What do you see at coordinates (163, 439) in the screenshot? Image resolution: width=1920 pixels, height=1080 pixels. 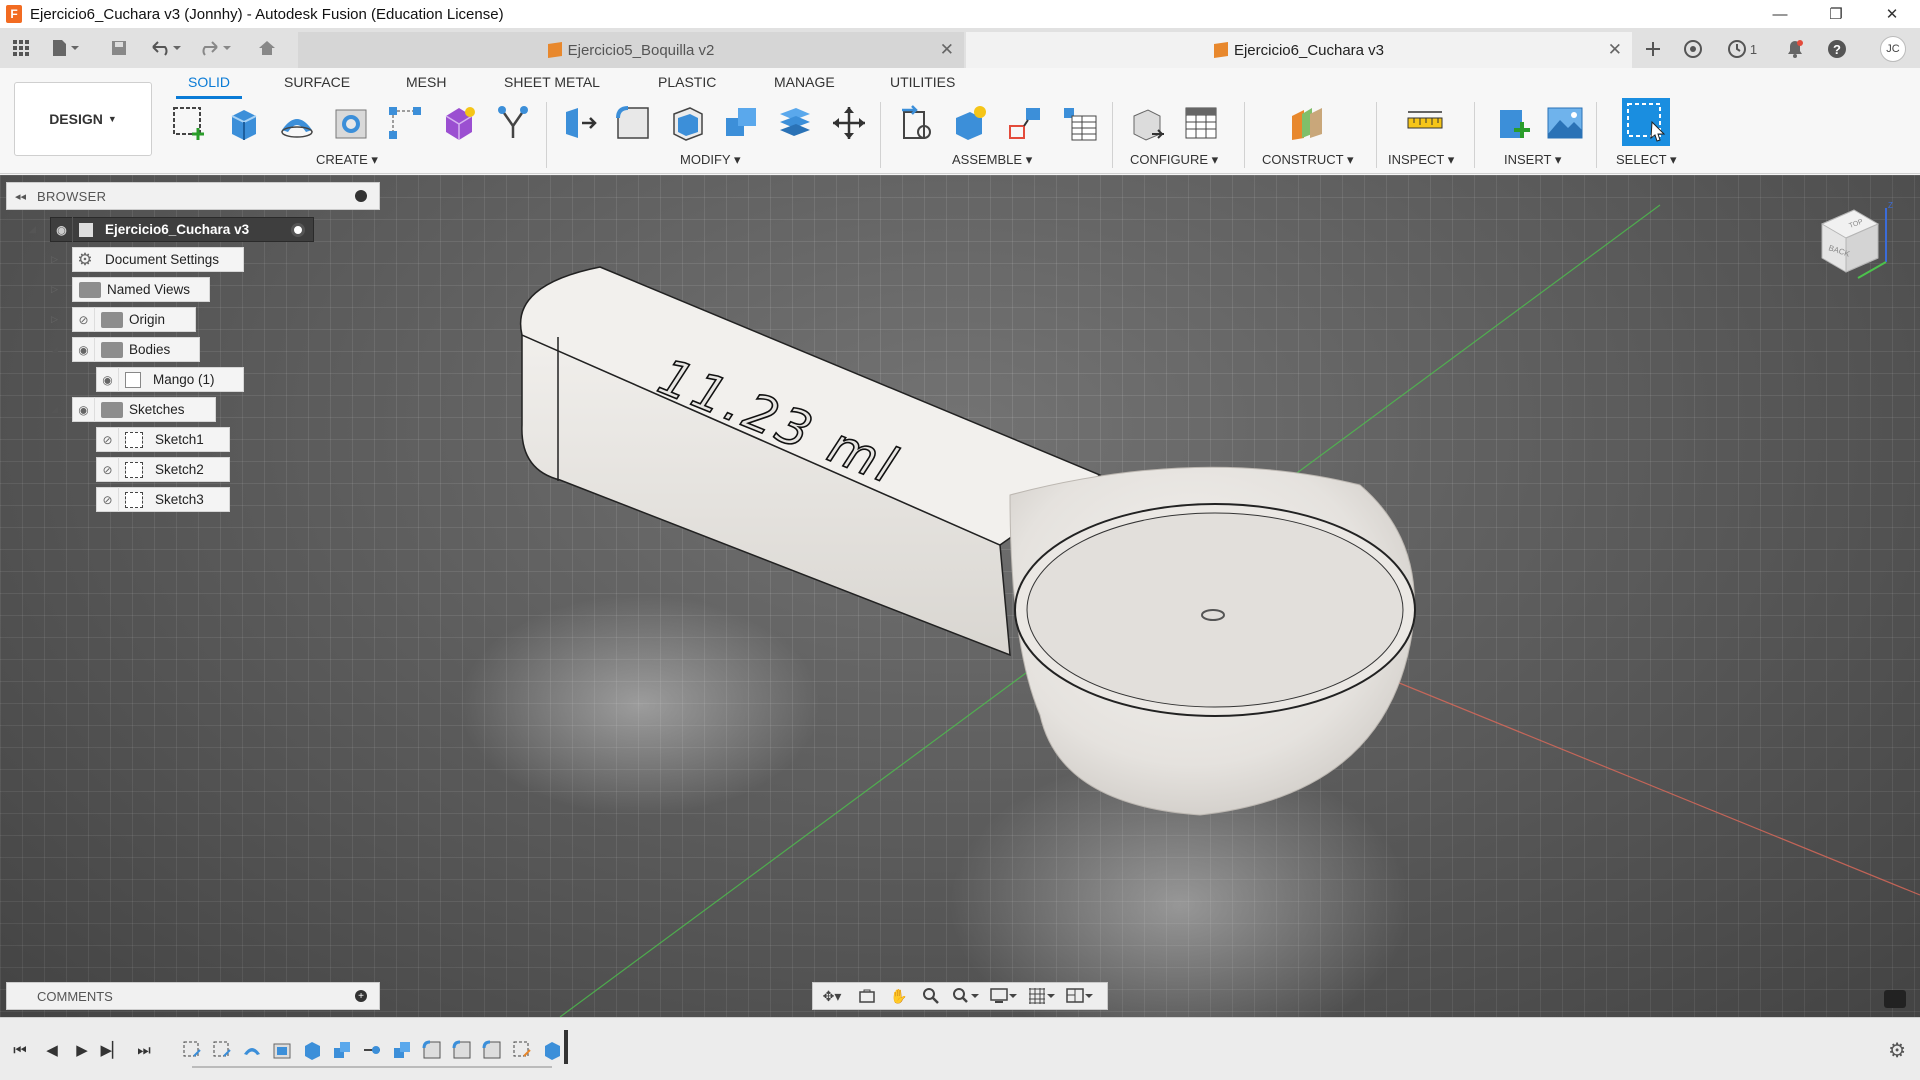 I see `tree-item-sketch1: ⊘ Sketch1` at bounding box center [163, 439].